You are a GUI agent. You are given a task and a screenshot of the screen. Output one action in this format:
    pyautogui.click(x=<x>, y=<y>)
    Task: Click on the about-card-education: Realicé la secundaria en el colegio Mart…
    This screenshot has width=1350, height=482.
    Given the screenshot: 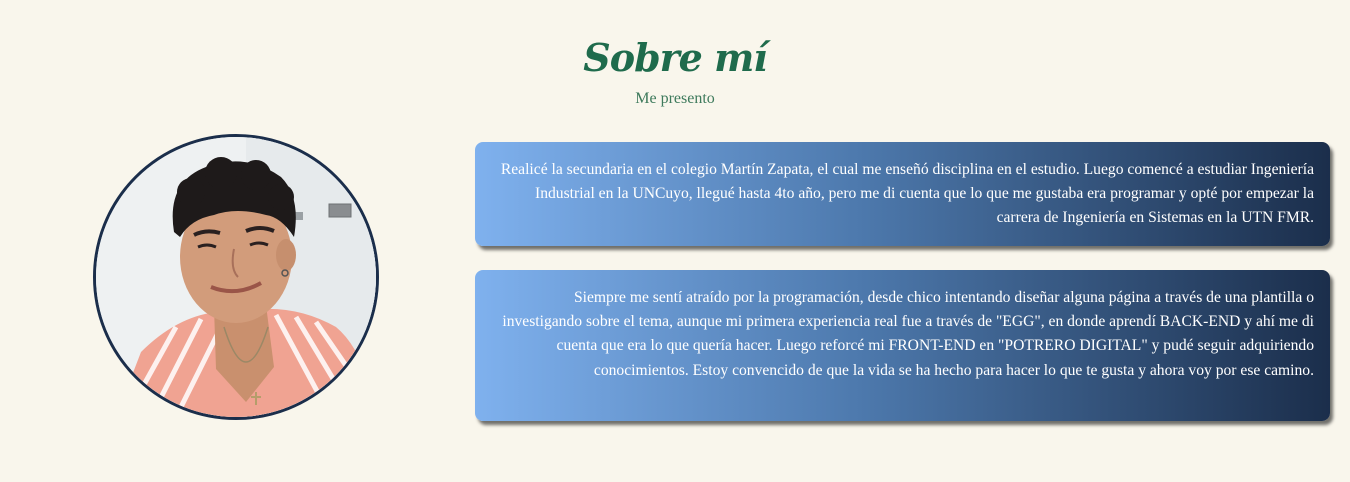 What is the action you would take?
    pyautogui.click(x=902, y=194)
    